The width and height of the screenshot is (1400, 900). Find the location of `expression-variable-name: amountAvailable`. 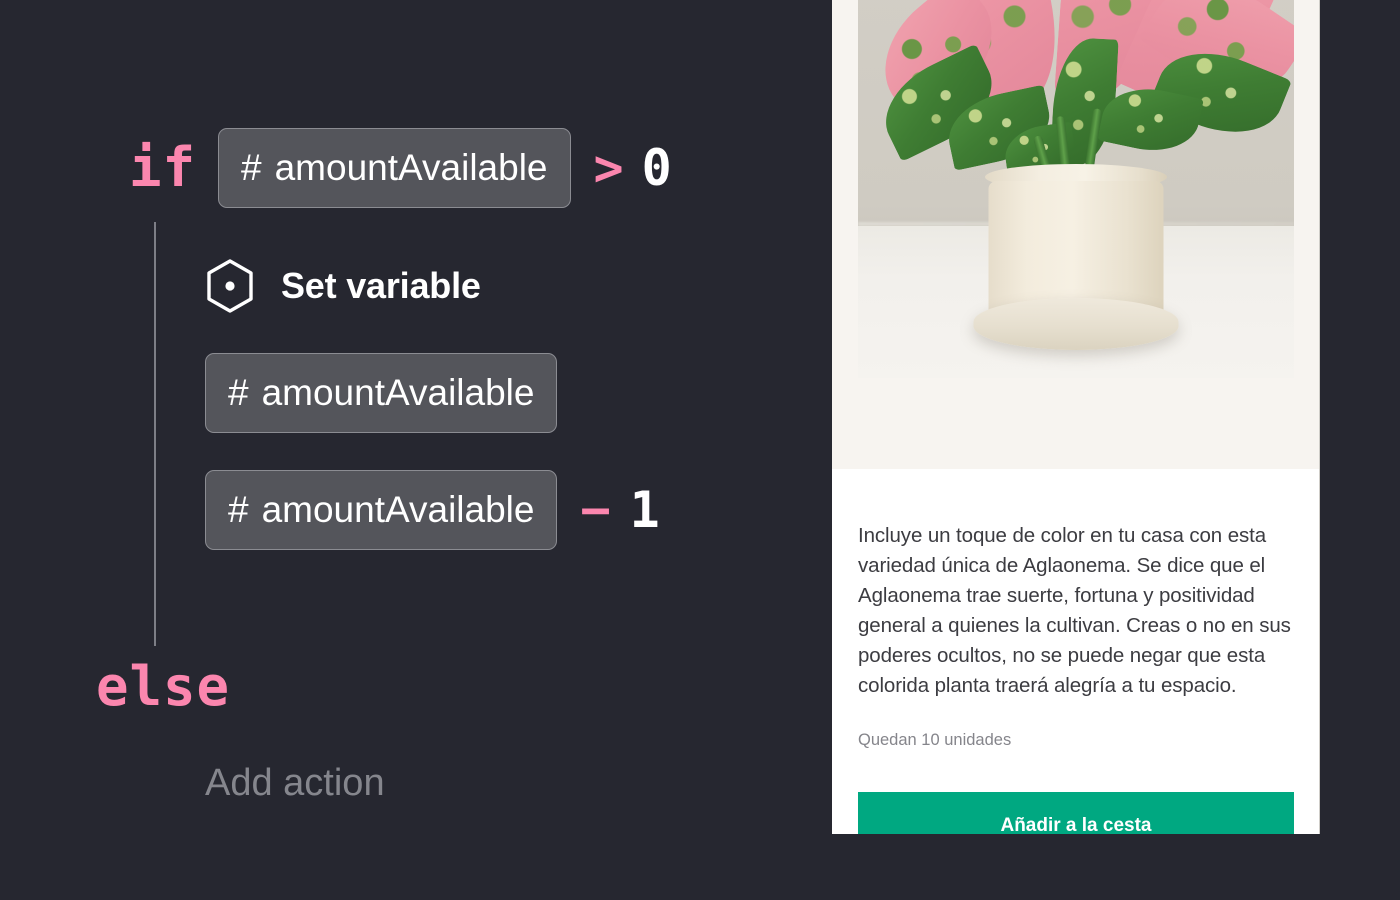

expression-variable-name: amountAvailable is located at coordinates (398, 509).